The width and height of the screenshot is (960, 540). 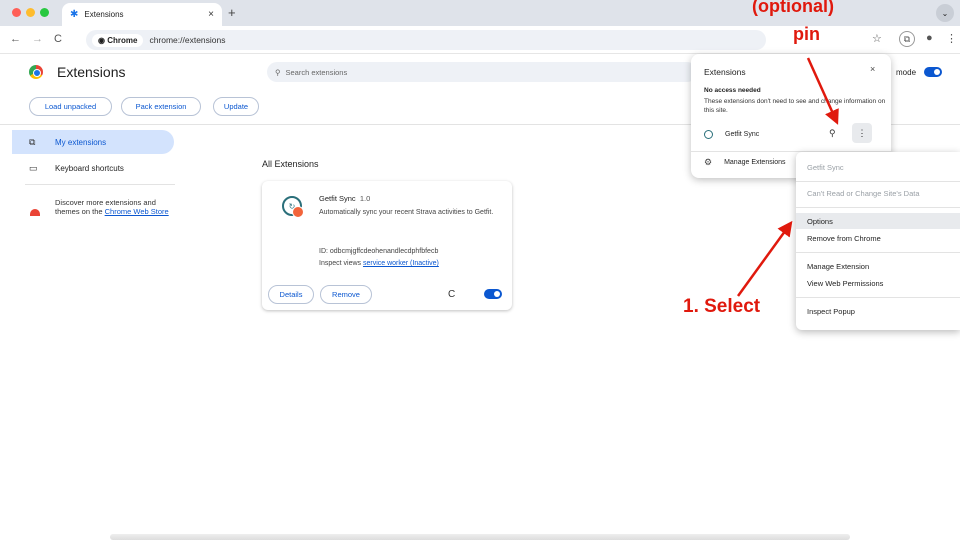 I want to click on extension-name: Getfit Sync 1.0, so click(x=344, y=198).